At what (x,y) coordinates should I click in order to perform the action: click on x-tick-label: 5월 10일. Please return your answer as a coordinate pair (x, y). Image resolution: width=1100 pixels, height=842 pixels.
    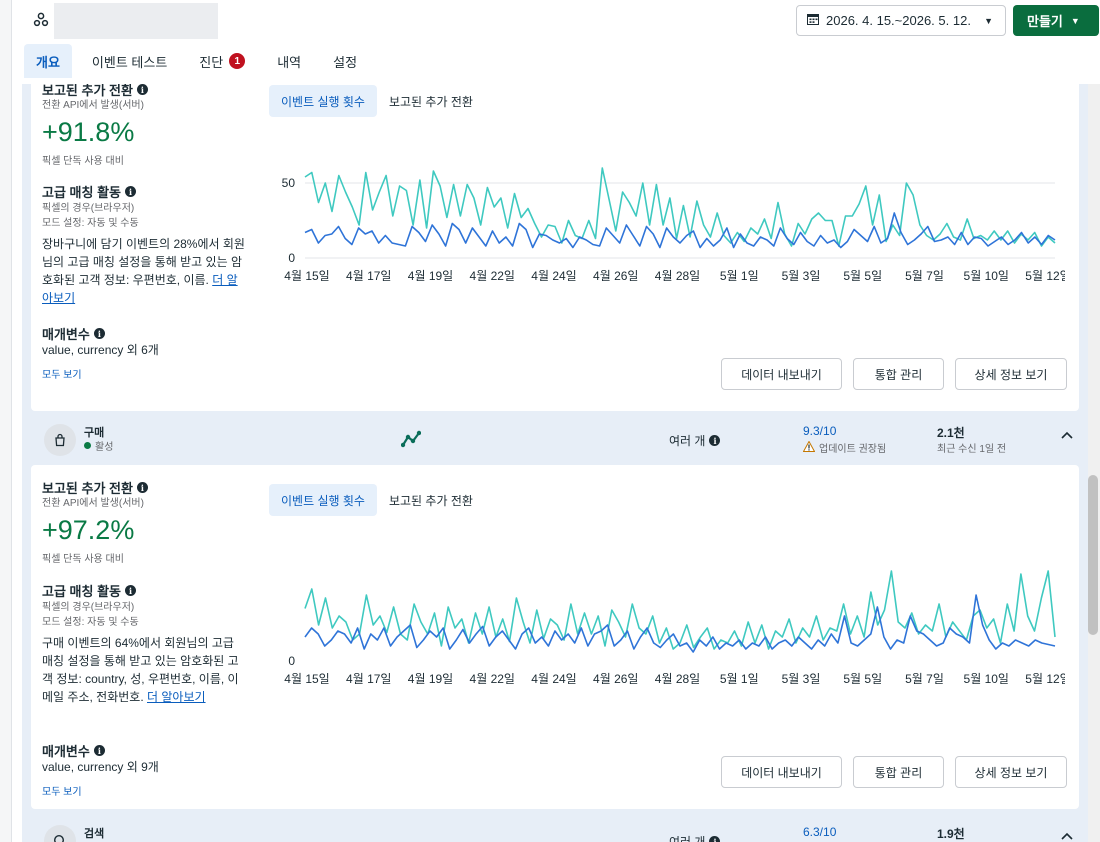
    Looking at the image, I should click on (986, 276).